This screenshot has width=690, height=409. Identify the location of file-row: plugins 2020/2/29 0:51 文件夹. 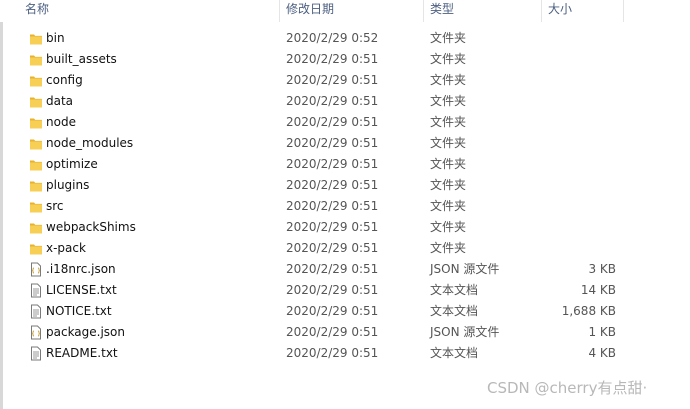
(324, 185).